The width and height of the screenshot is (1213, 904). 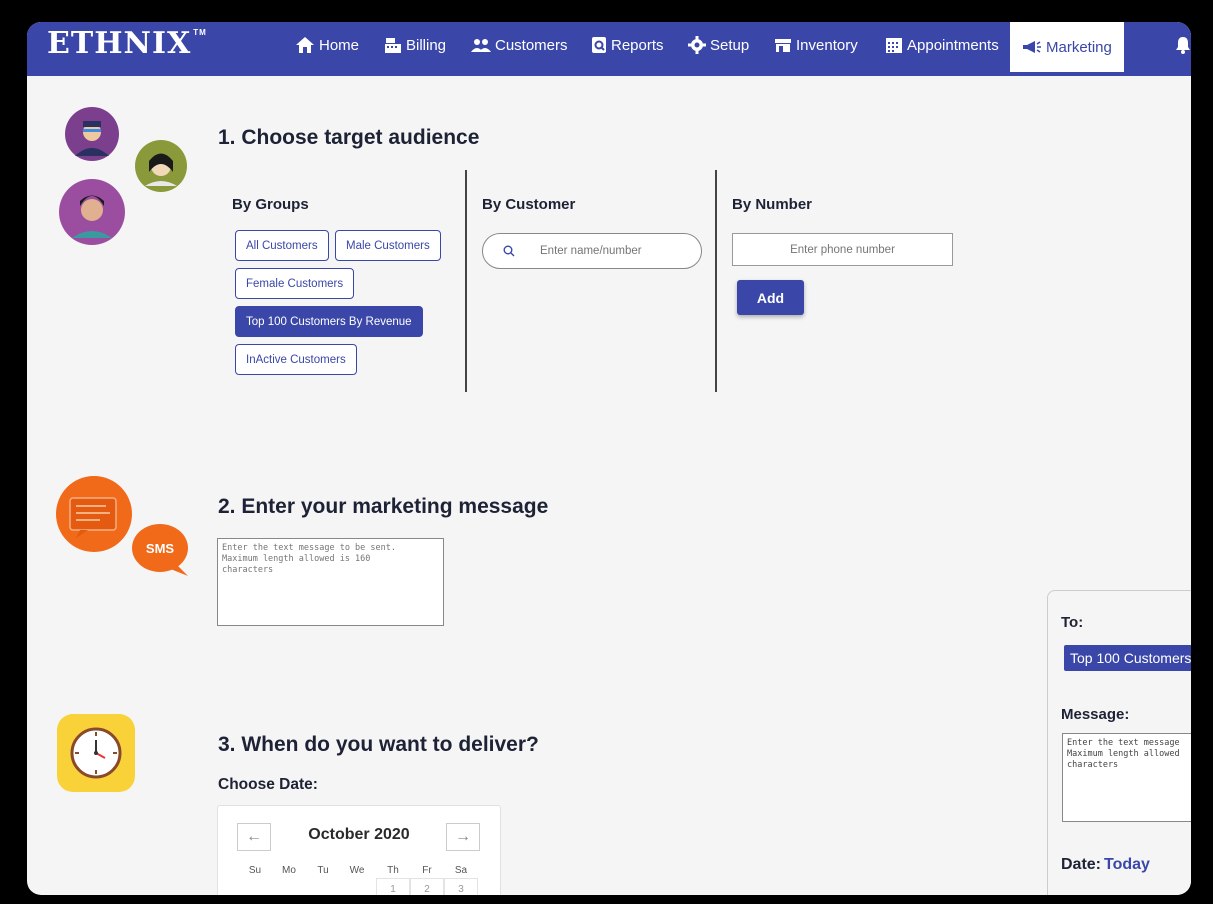 What do you see at coordinates (615, 251) in the screenshot?
I see `customer-search-input` at bounding box center [615, 251].